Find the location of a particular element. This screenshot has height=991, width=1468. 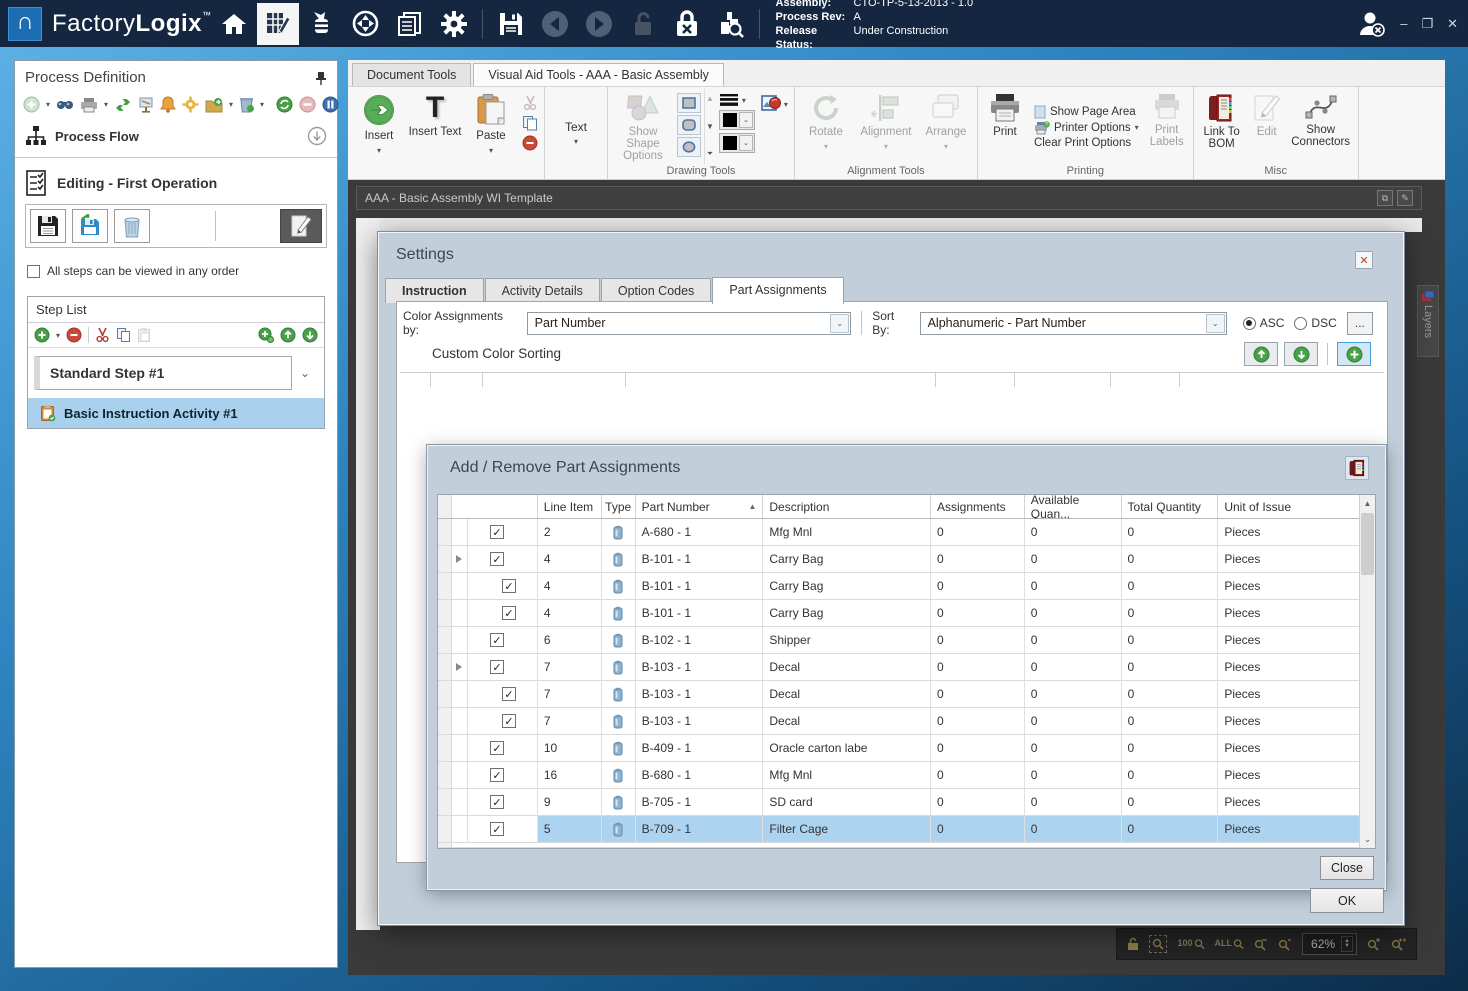

tab-activity-details: Activity Details is located at coordinates (542, 290).